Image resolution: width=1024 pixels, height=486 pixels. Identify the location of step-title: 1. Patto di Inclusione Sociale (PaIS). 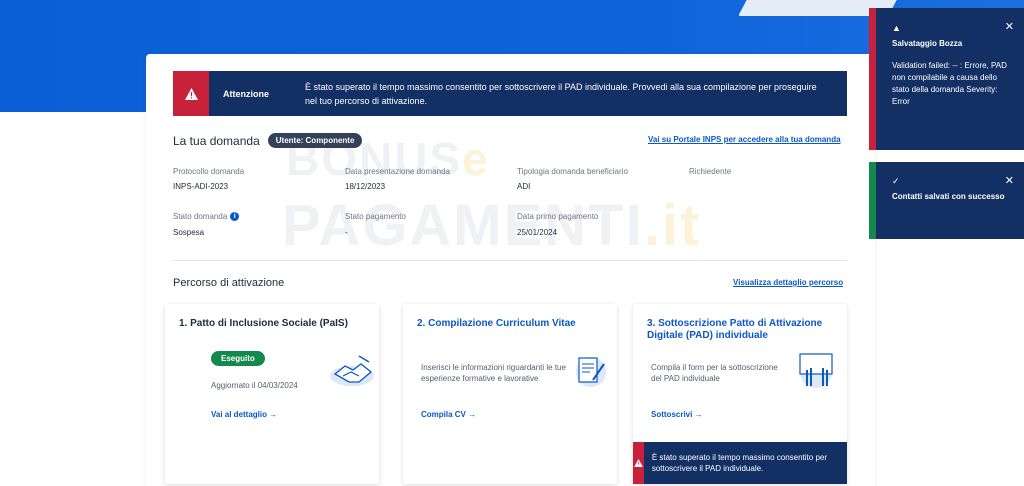
(263, 323).